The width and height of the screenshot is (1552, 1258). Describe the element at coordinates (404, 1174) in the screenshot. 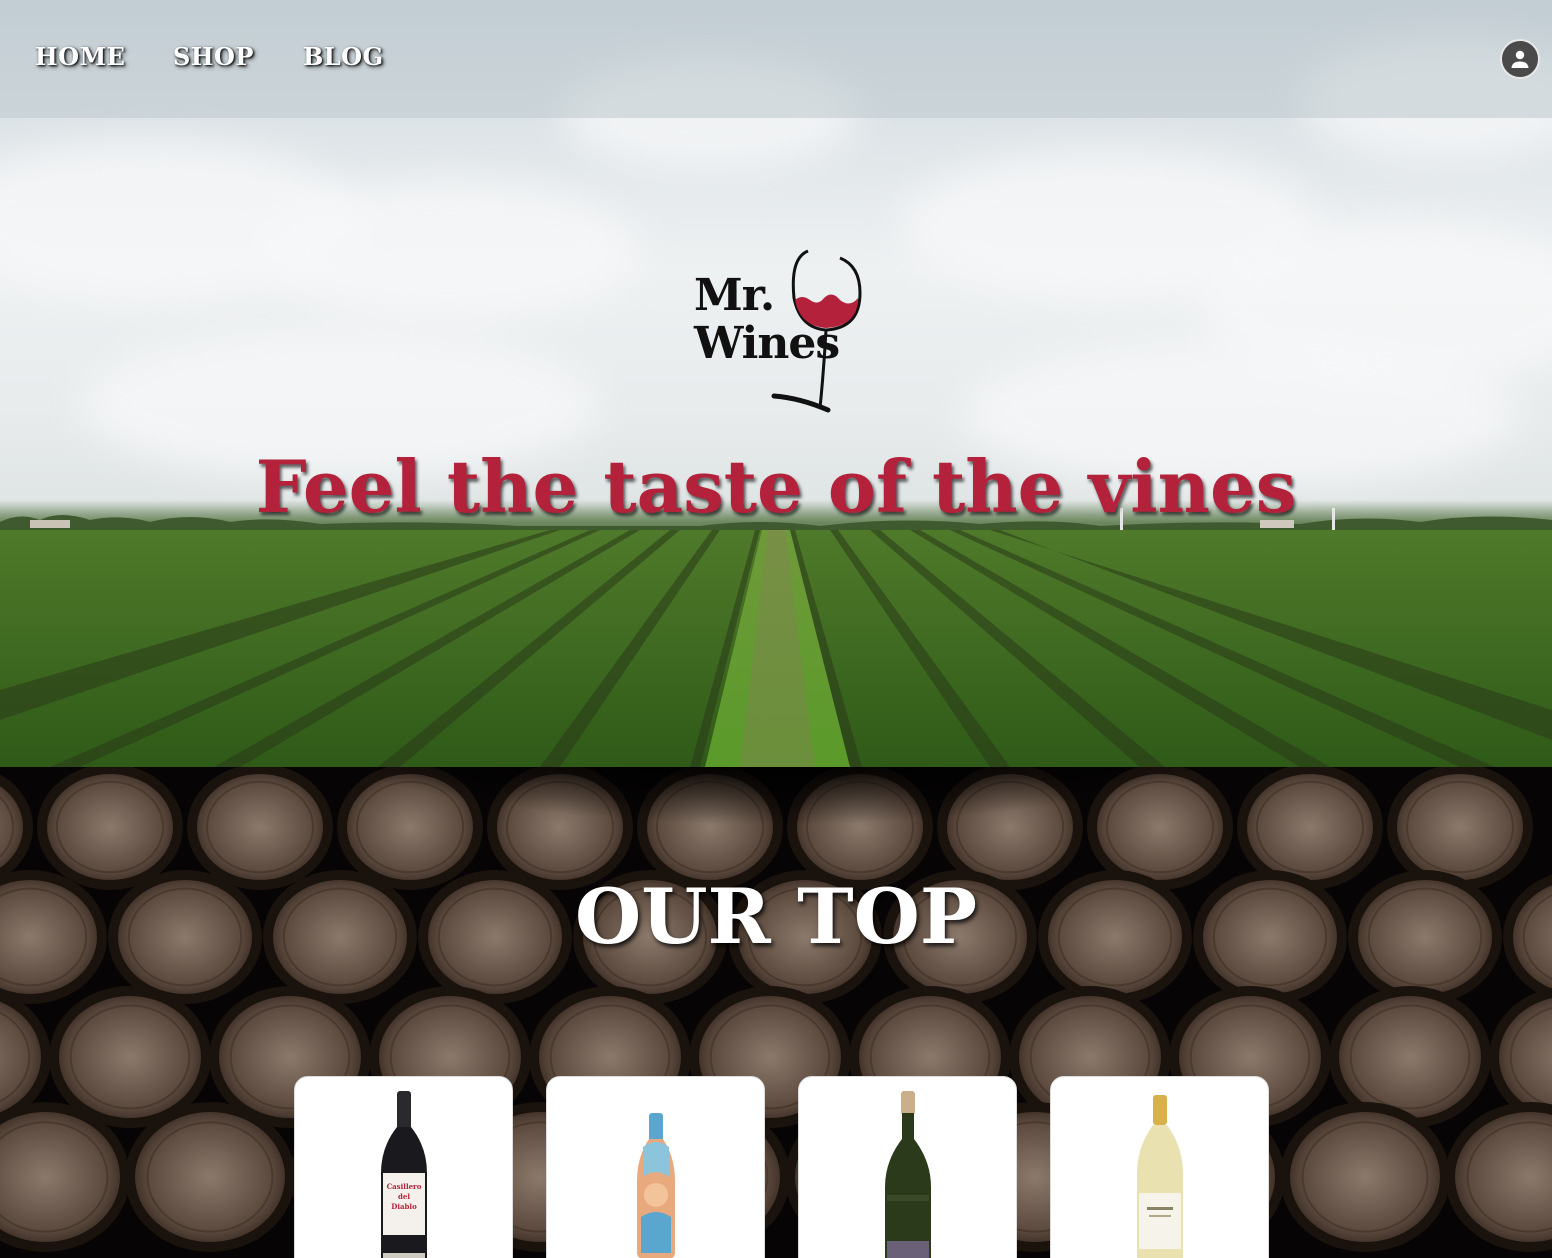

I see `wine-bottle-image: Casillero del Diablo` at that location.